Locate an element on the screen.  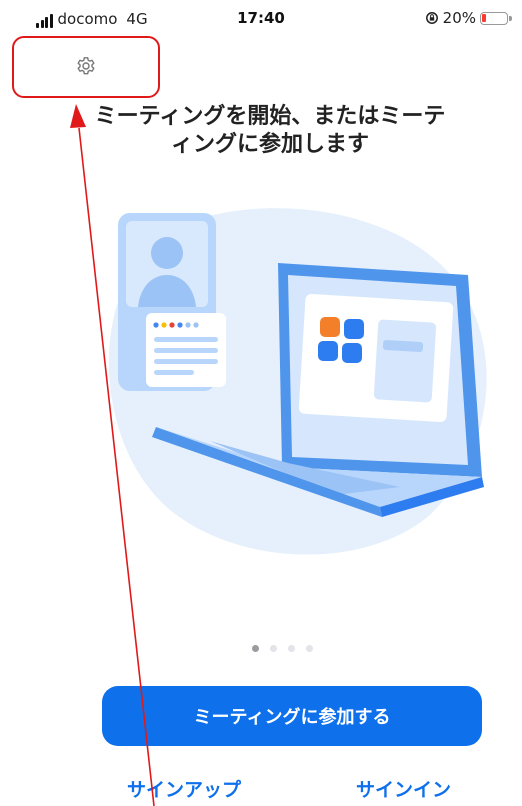
onboarding-headline: ミーティングを開始、またはミーテ ィングに参加します is located at coordinates (270, 131).